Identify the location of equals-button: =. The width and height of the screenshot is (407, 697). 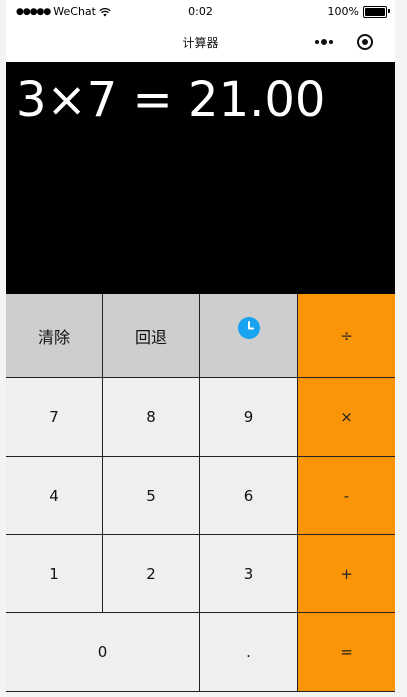
(346, 652).